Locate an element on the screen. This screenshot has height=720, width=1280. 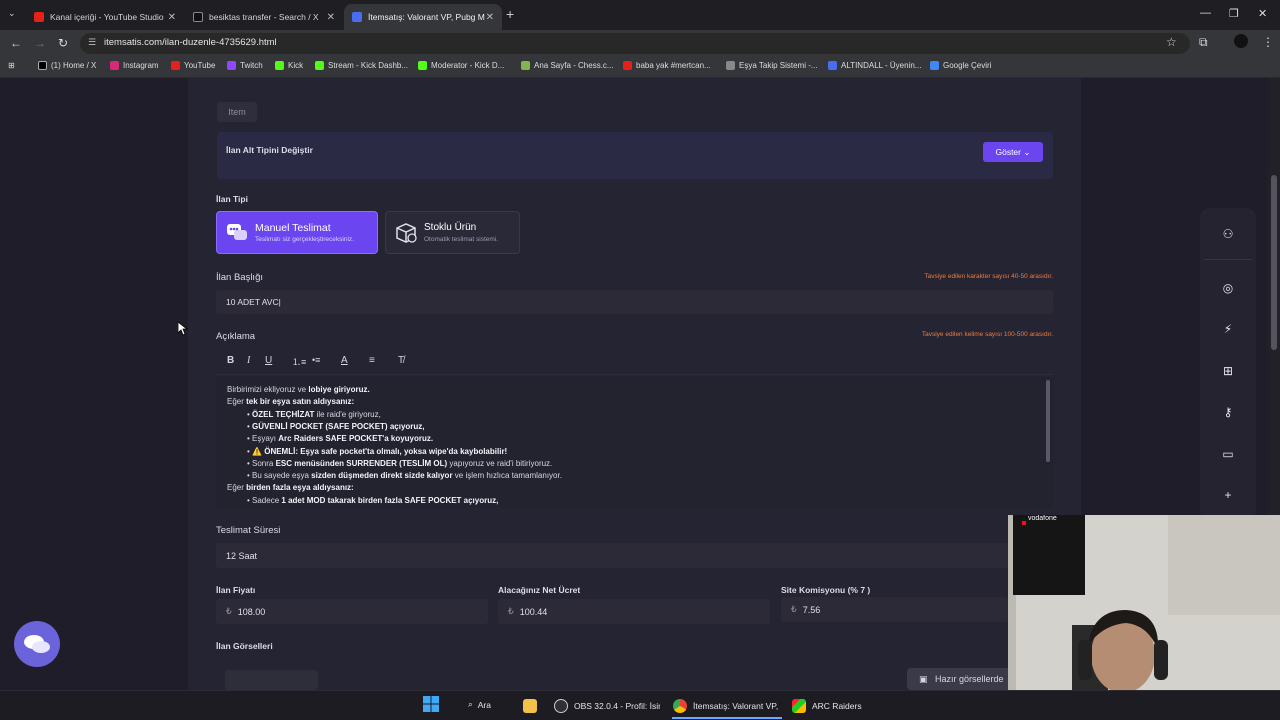
apps-grid-icon: ⊞ is located at coordinates (11, 65).